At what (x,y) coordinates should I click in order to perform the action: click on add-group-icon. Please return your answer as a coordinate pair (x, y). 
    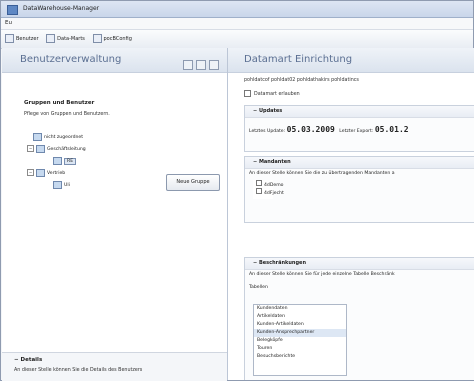
    Looking at the image, I should click on (201, 65).